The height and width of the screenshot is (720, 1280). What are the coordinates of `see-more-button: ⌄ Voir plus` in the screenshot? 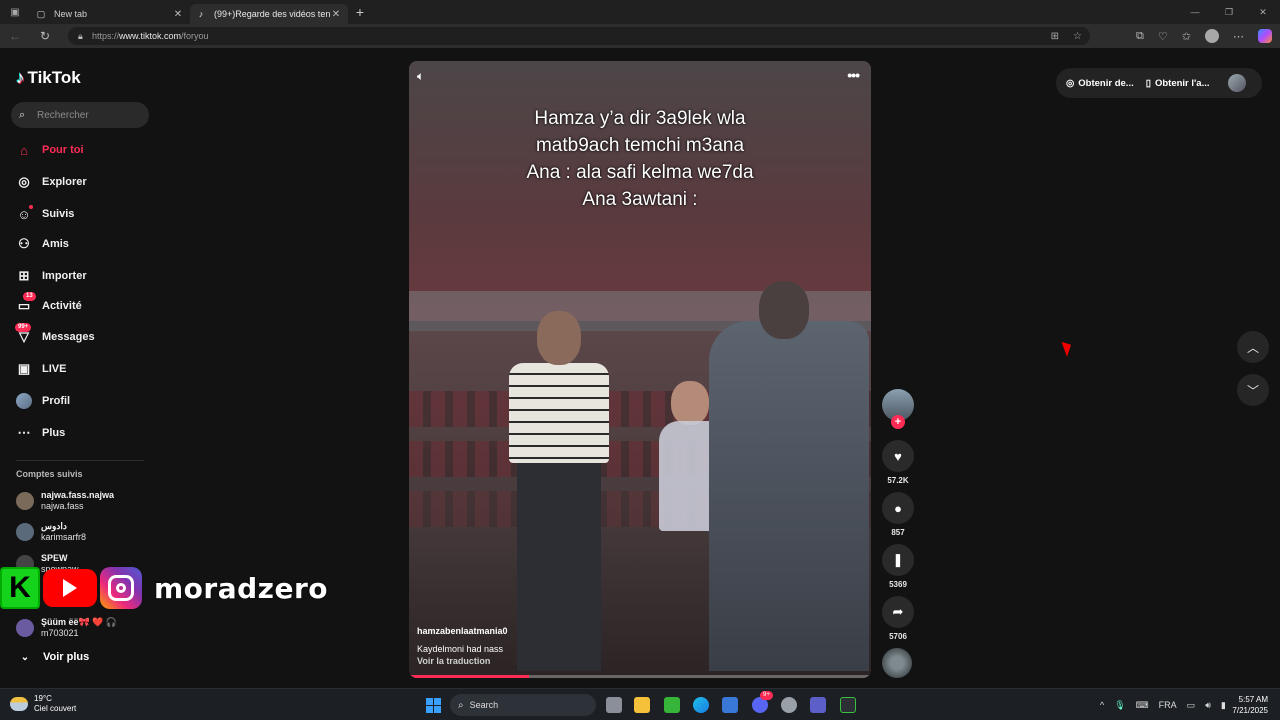 It's located at (52, 657).